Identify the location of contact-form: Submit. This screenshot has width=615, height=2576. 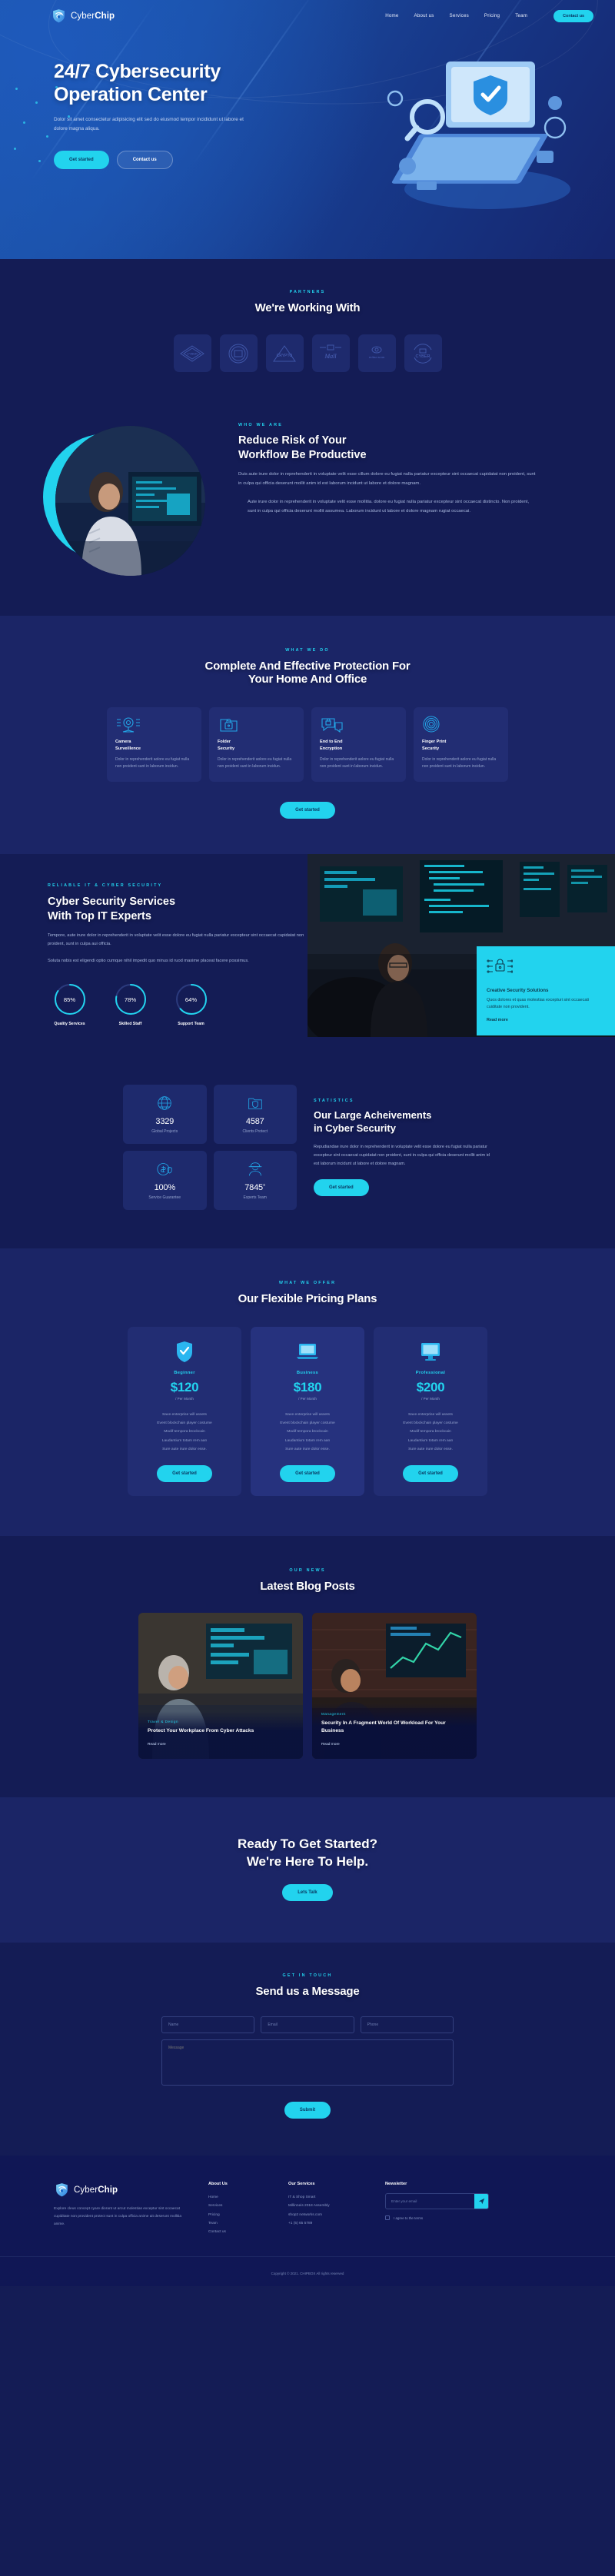
(307, 2067).